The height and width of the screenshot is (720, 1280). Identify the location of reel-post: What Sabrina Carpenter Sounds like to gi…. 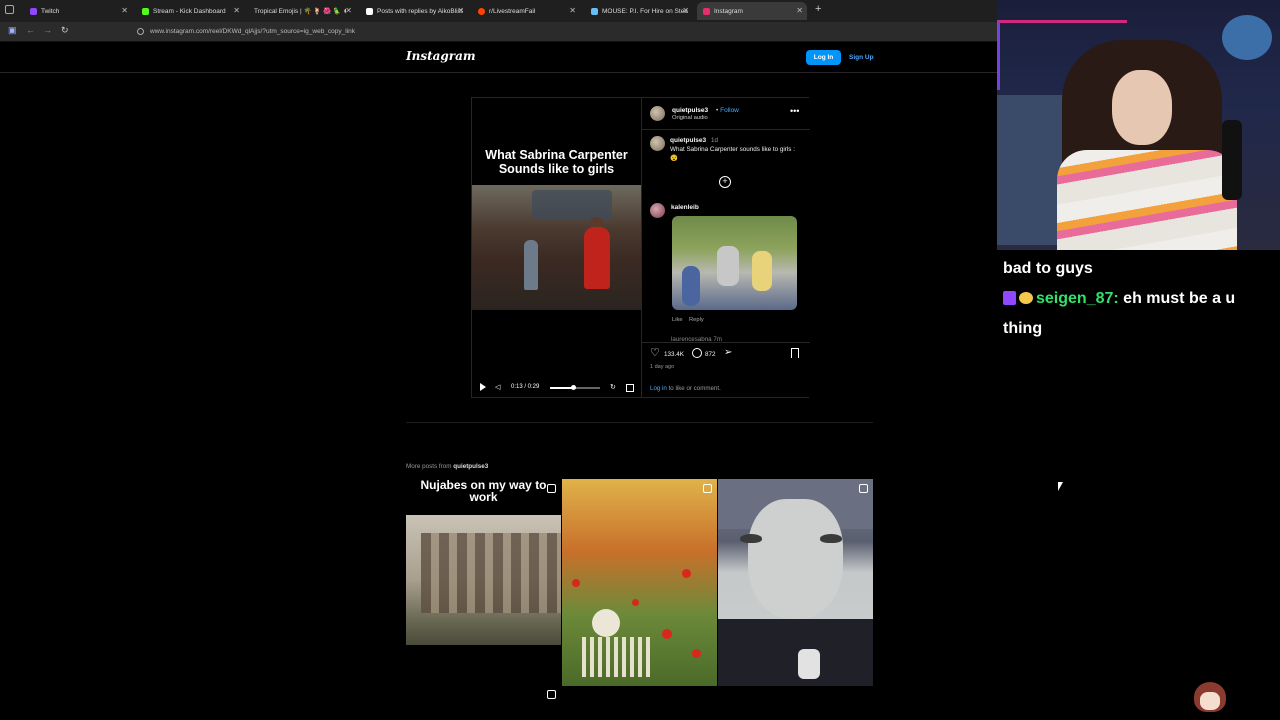
(640, 247).